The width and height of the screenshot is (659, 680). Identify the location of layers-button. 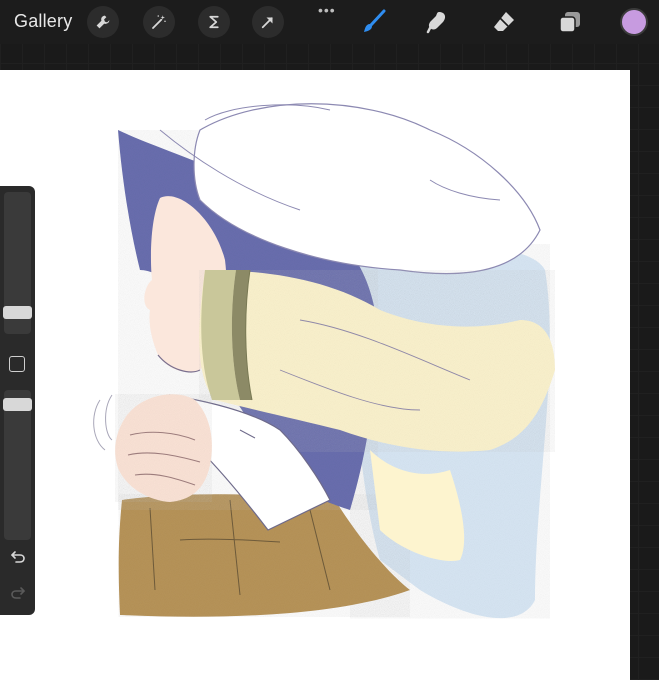
(570, 22).